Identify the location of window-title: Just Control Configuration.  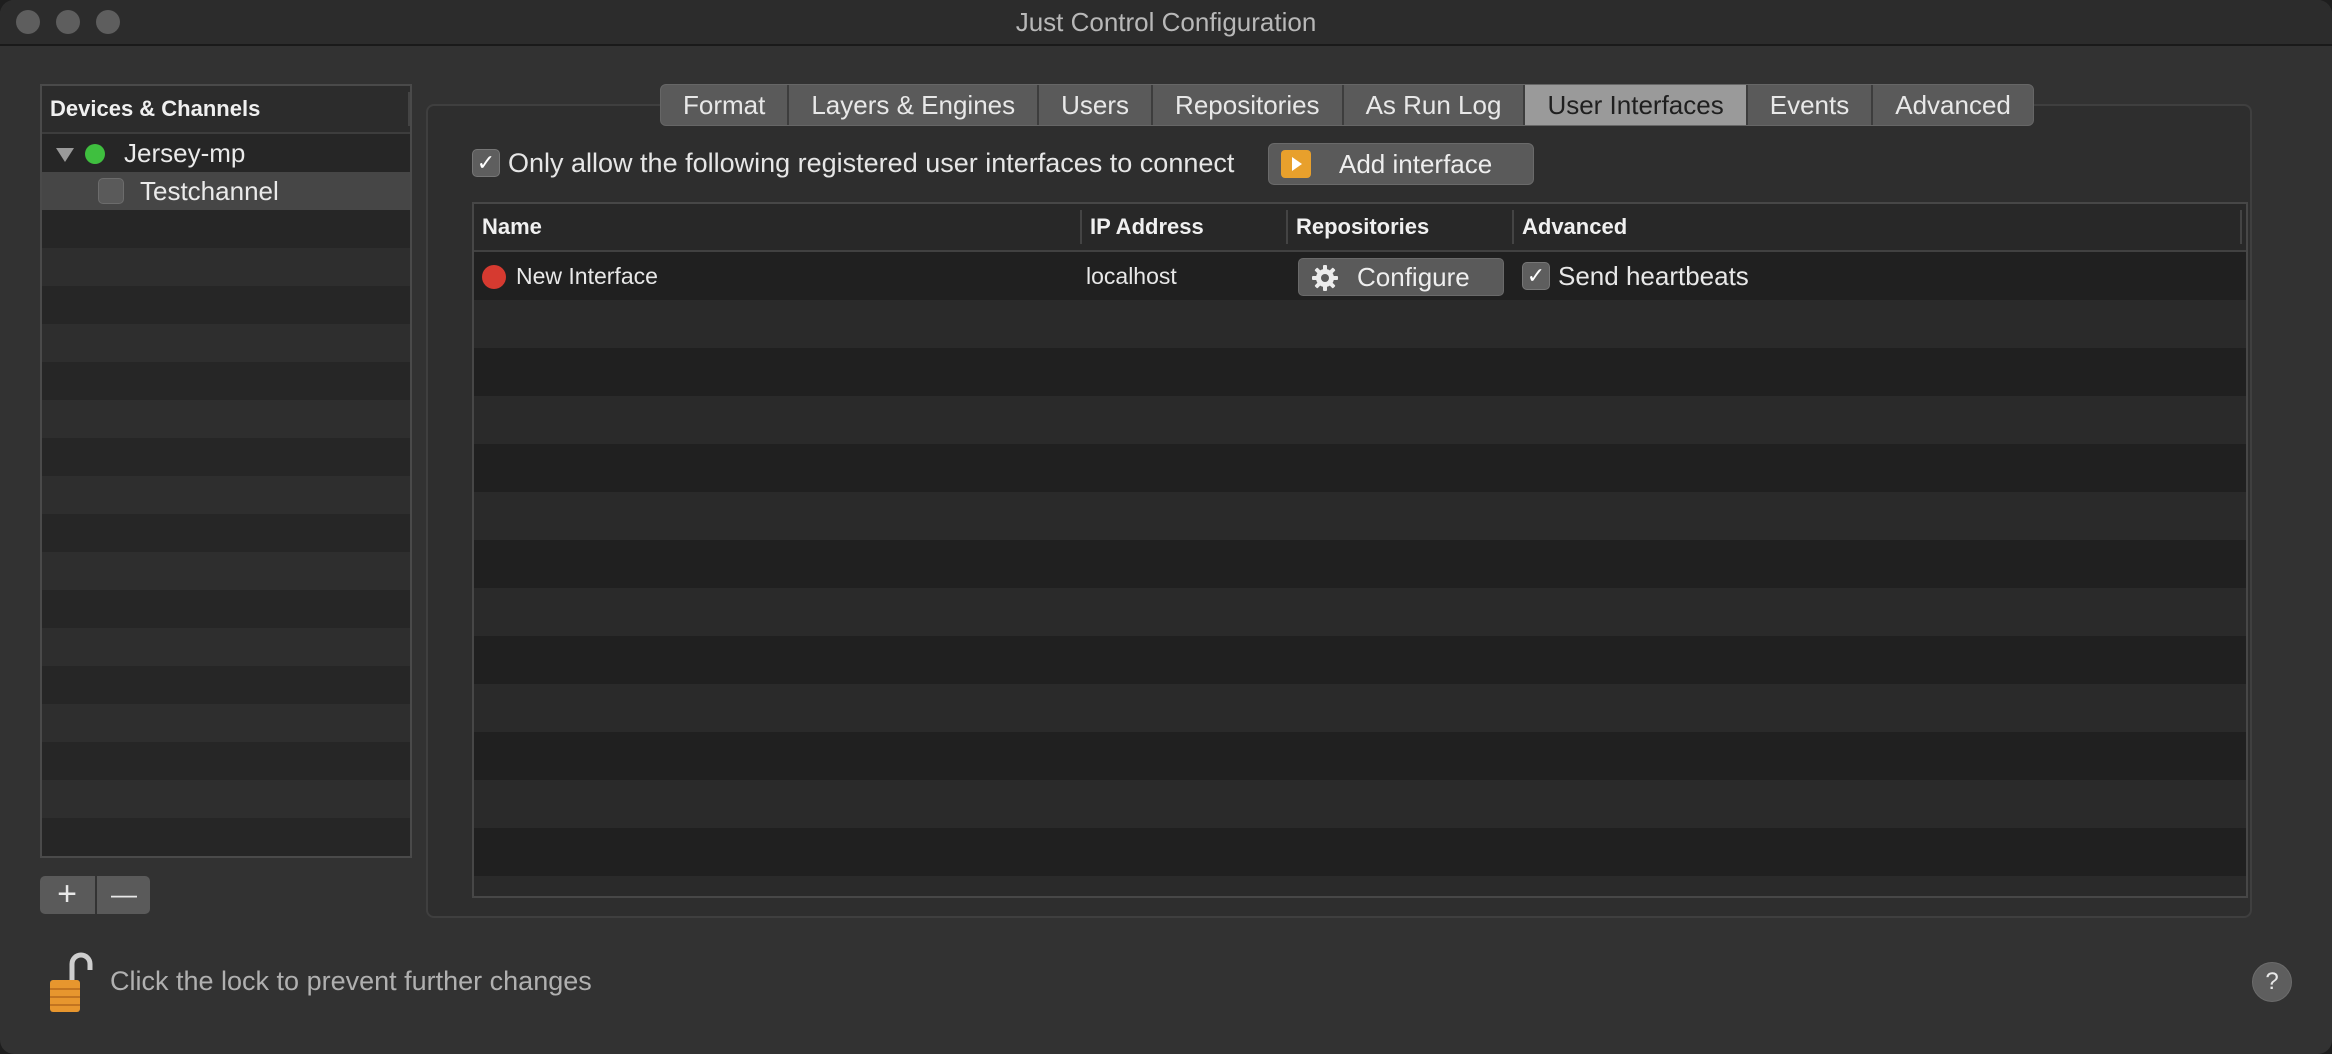
(1166, 22).